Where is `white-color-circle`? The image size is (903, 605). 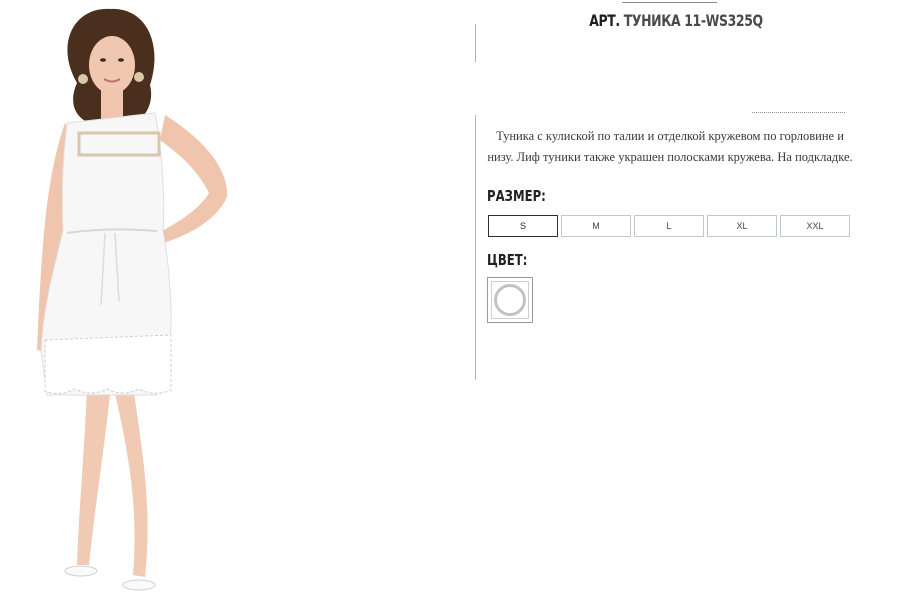 white-color-circle is located at coordinates (510, 300).